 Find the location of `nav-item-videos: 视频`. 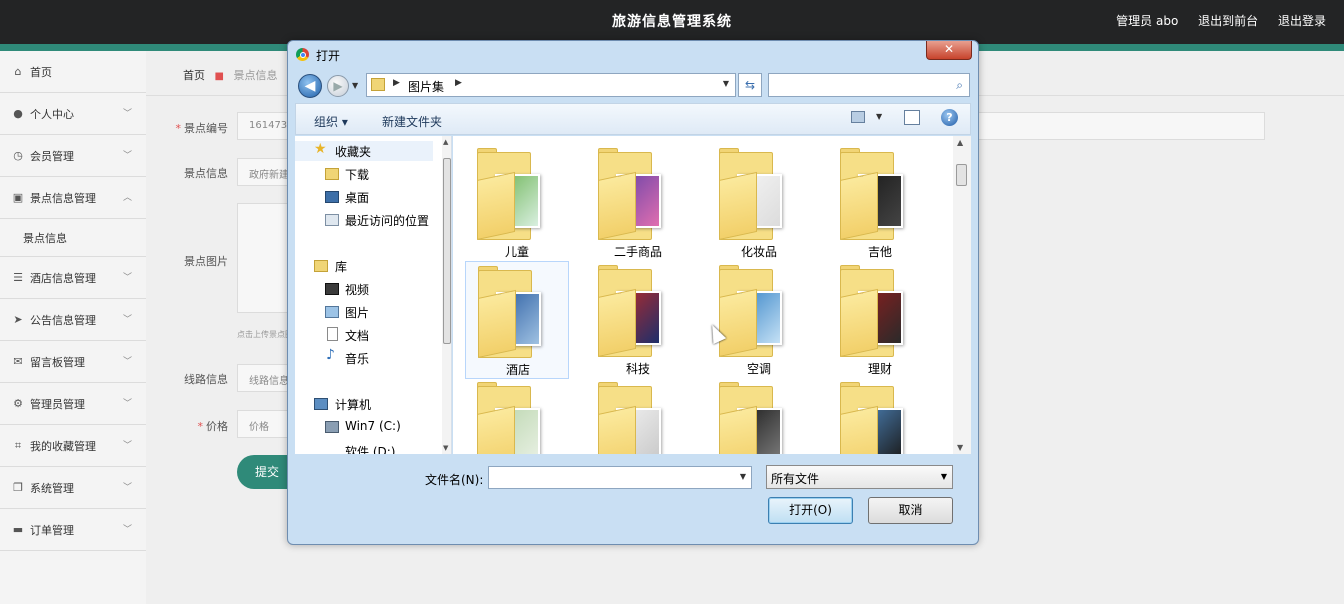

nav-item-videos: 视频 is located at coordinates (357, 289).